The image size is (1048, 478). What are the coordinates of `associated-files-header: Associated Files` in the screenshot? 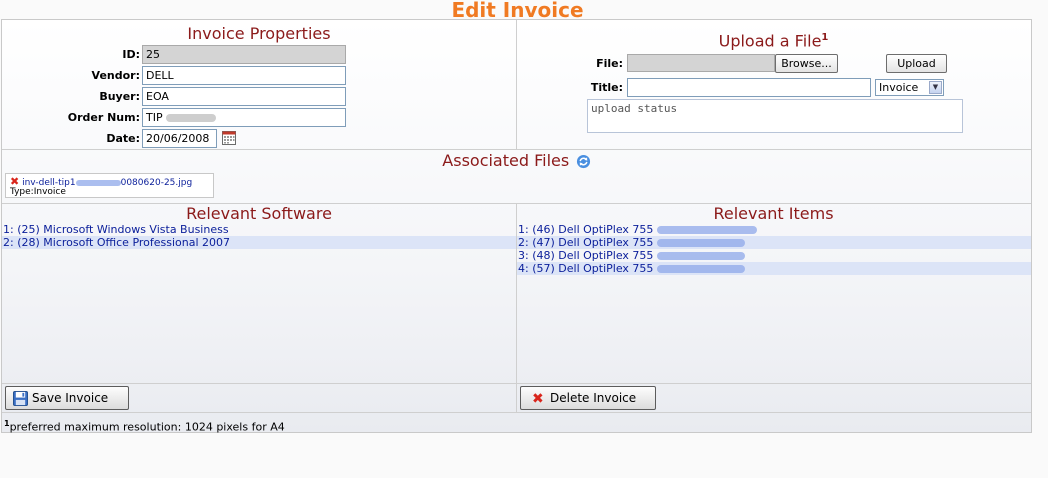 It's located at (516, 161).